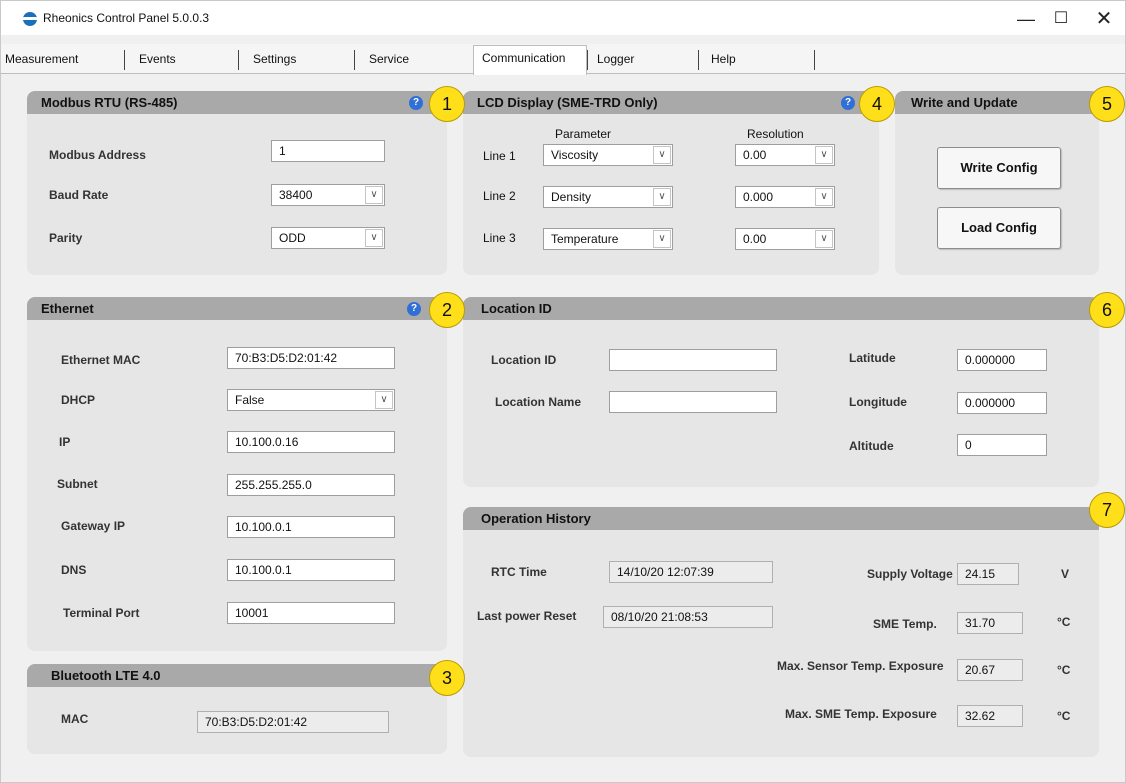 Image resolution: width=1126 pixels, height=783 pixels. What do you see at coordinates (524, 360) in the screenshot?
I see `location-id-label: Location ID` at bounding box center [524, 360].